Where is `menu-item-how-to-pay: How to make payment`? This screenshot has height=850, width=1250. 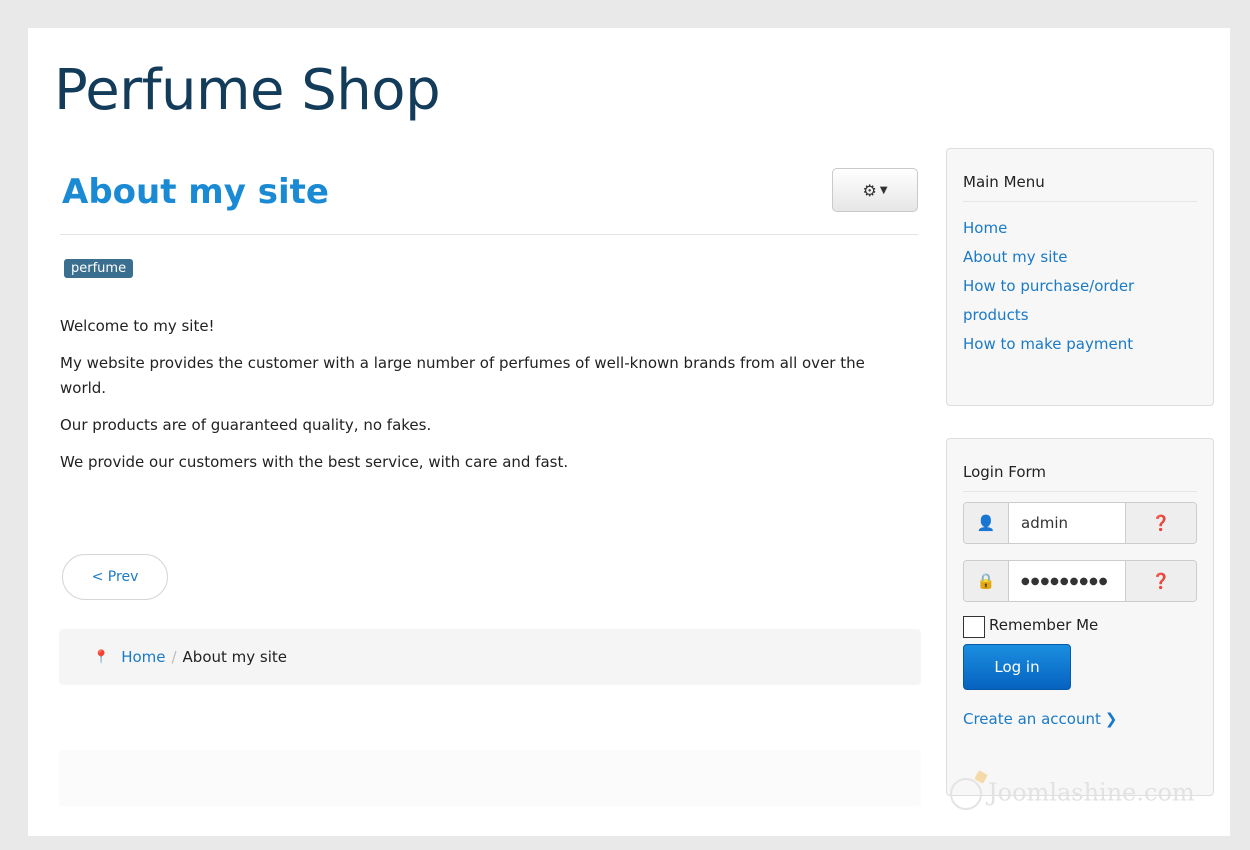
menu-item-how-to-pay: How to make payment is located at coordinates (1080, 344).